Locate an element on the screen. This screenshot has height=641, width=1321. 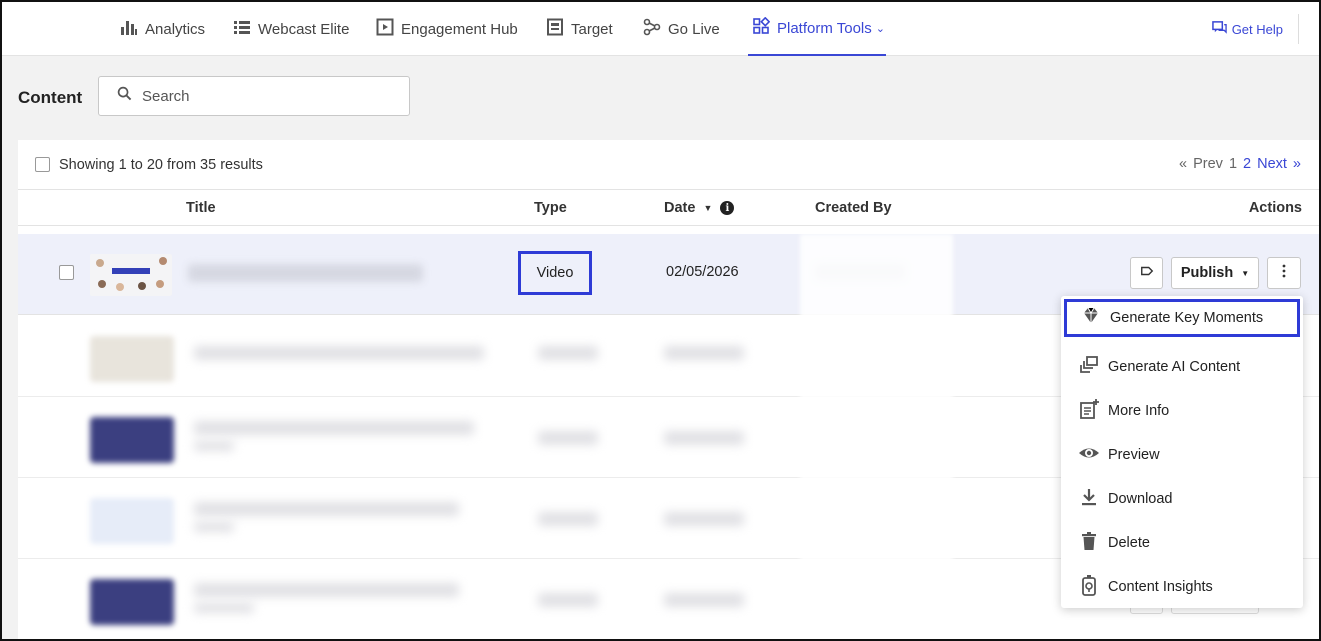
chat-icon is located at coordinates (1219, 29).